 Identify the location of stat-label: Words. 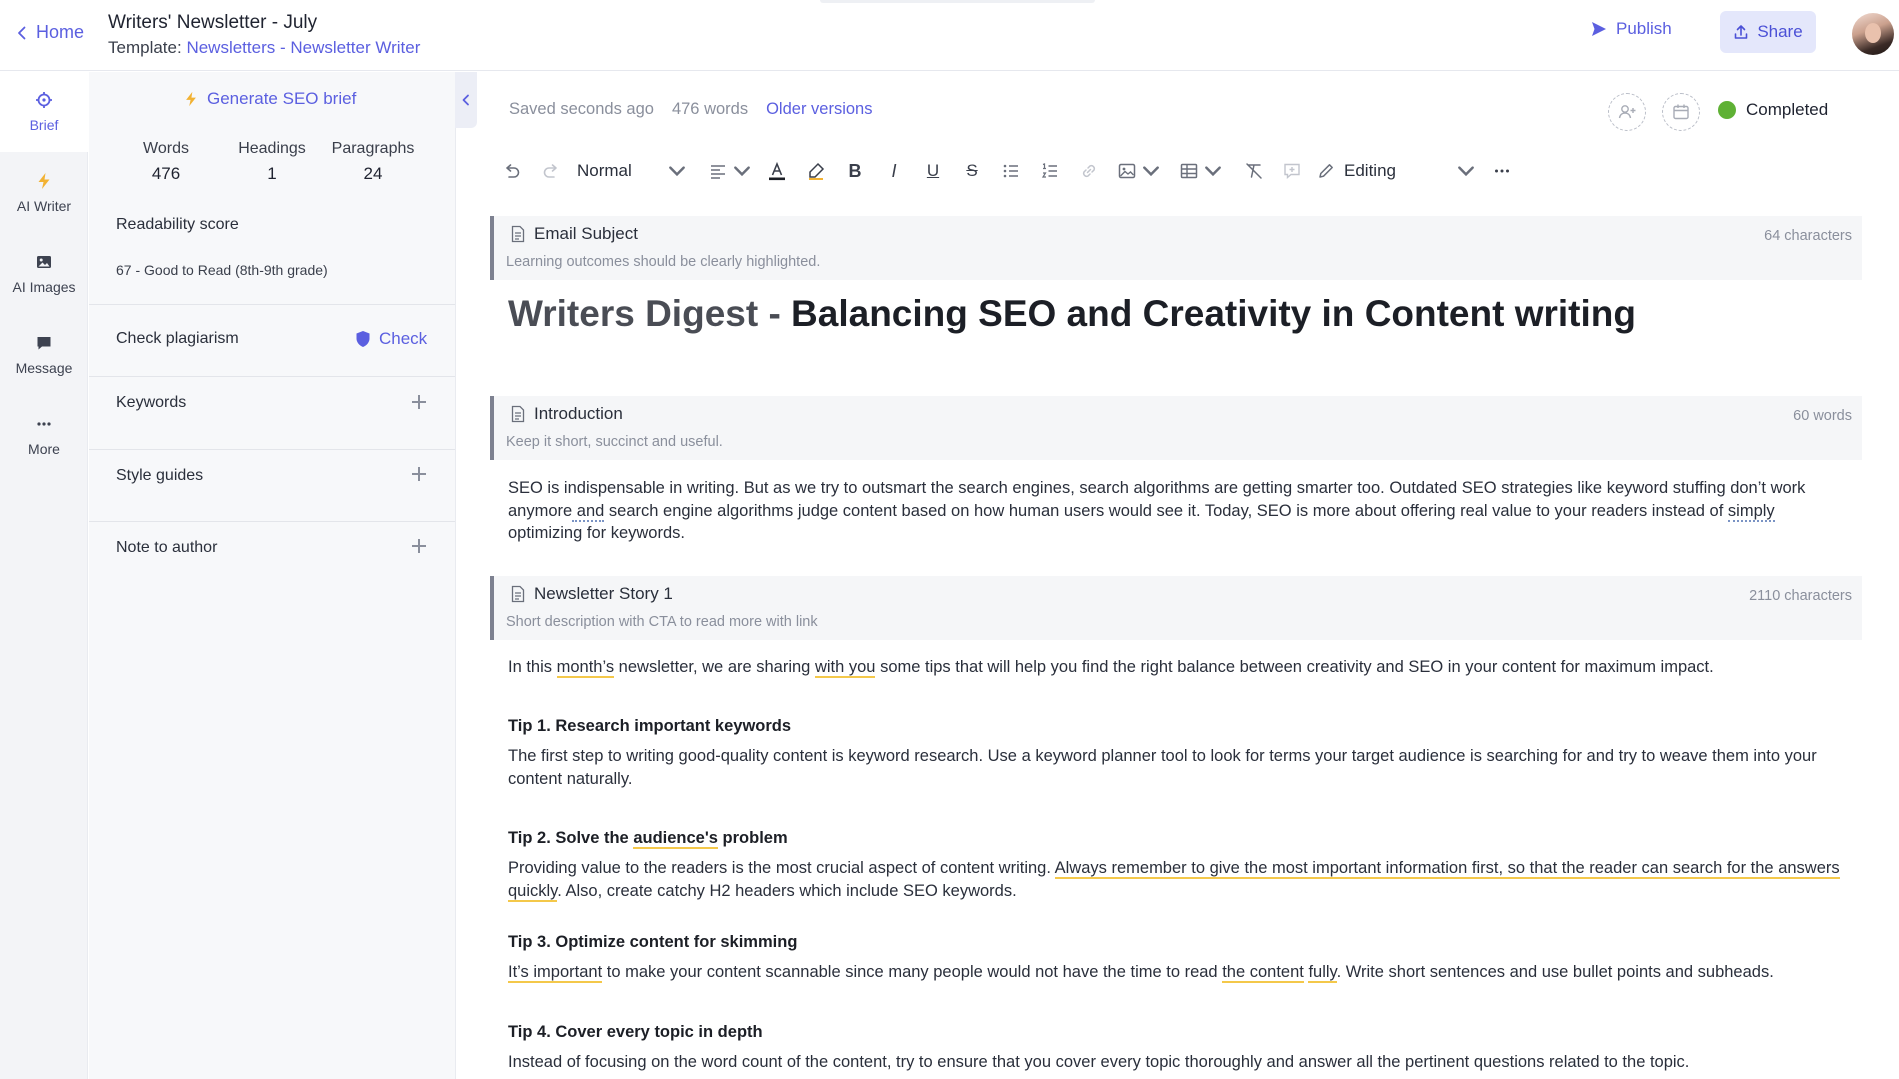
(166, 148).